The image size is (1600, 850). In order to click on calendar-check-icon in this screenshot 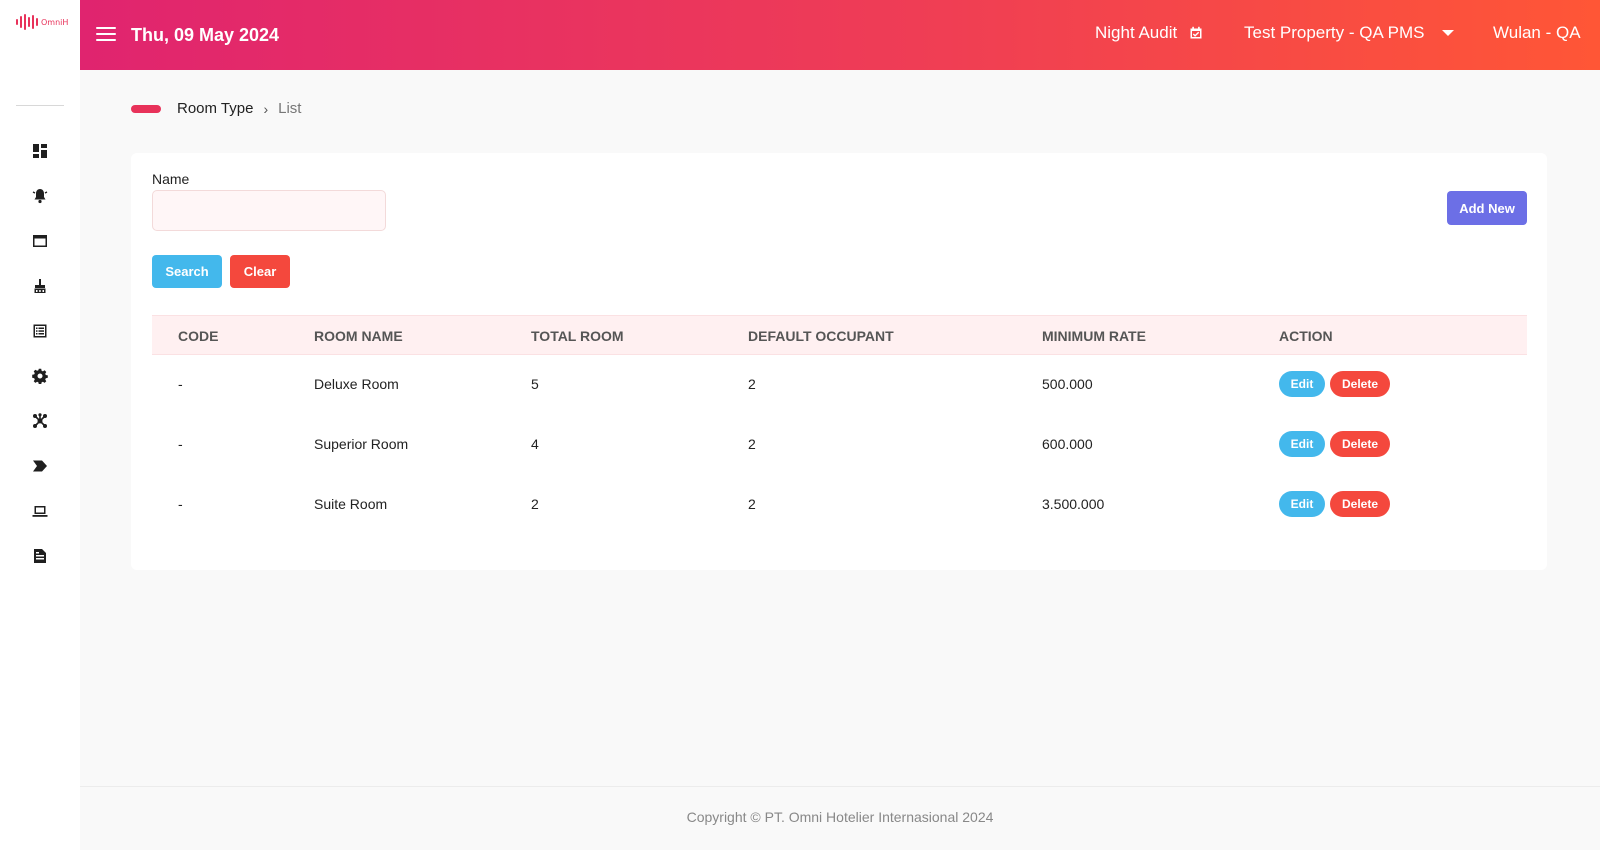, I will do `click(1196, 32)`.